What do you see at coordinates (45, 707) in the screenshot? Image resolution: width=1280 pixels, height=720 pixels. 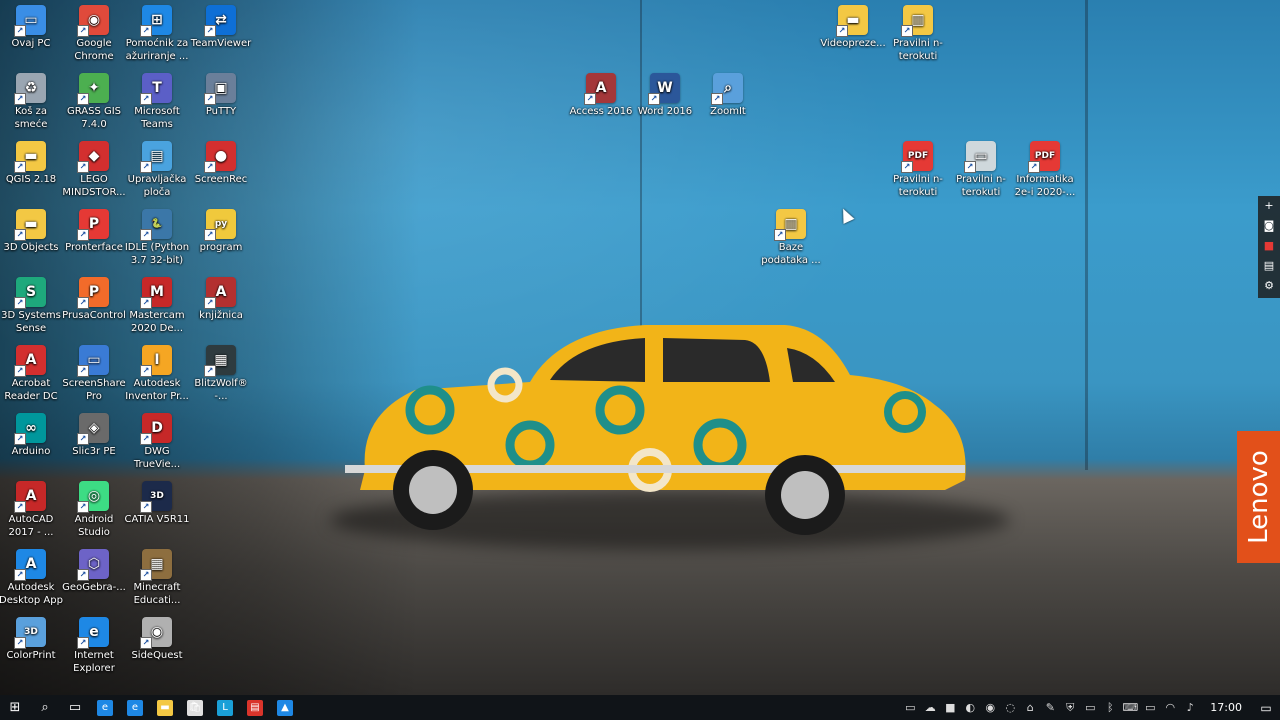 I see `search-button: ⌕` at bounding box center [45, 707].